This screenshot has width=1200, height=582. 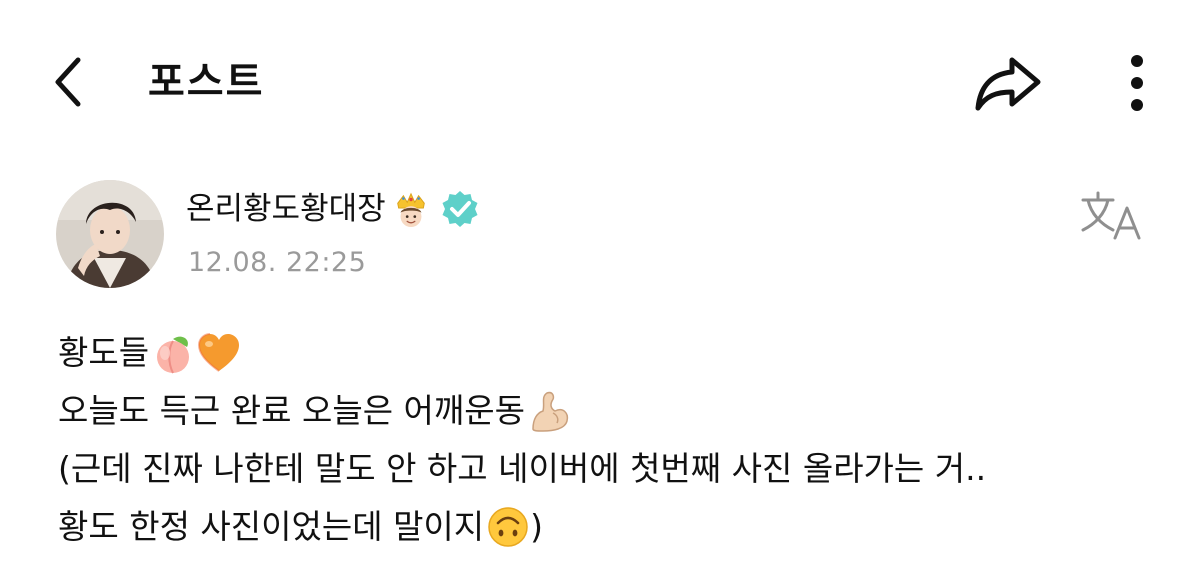 I want to click on translate-icon, so click(x=1111, y=215).